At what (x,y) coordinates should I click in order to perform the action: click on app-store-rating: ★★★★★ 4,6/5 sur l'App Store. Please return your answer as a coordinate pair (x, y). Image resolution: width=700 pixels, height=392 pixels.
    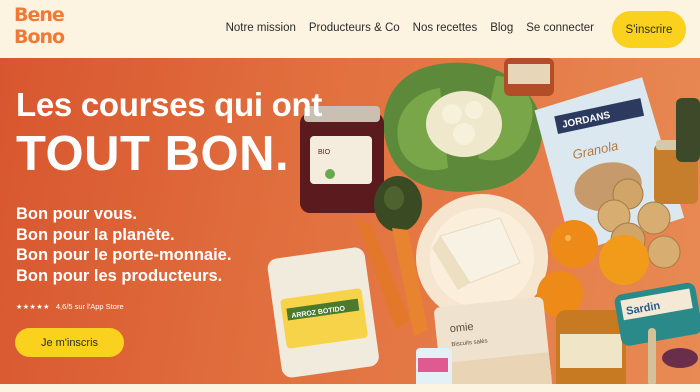
    Looking at the image, I should click on (70, 306).